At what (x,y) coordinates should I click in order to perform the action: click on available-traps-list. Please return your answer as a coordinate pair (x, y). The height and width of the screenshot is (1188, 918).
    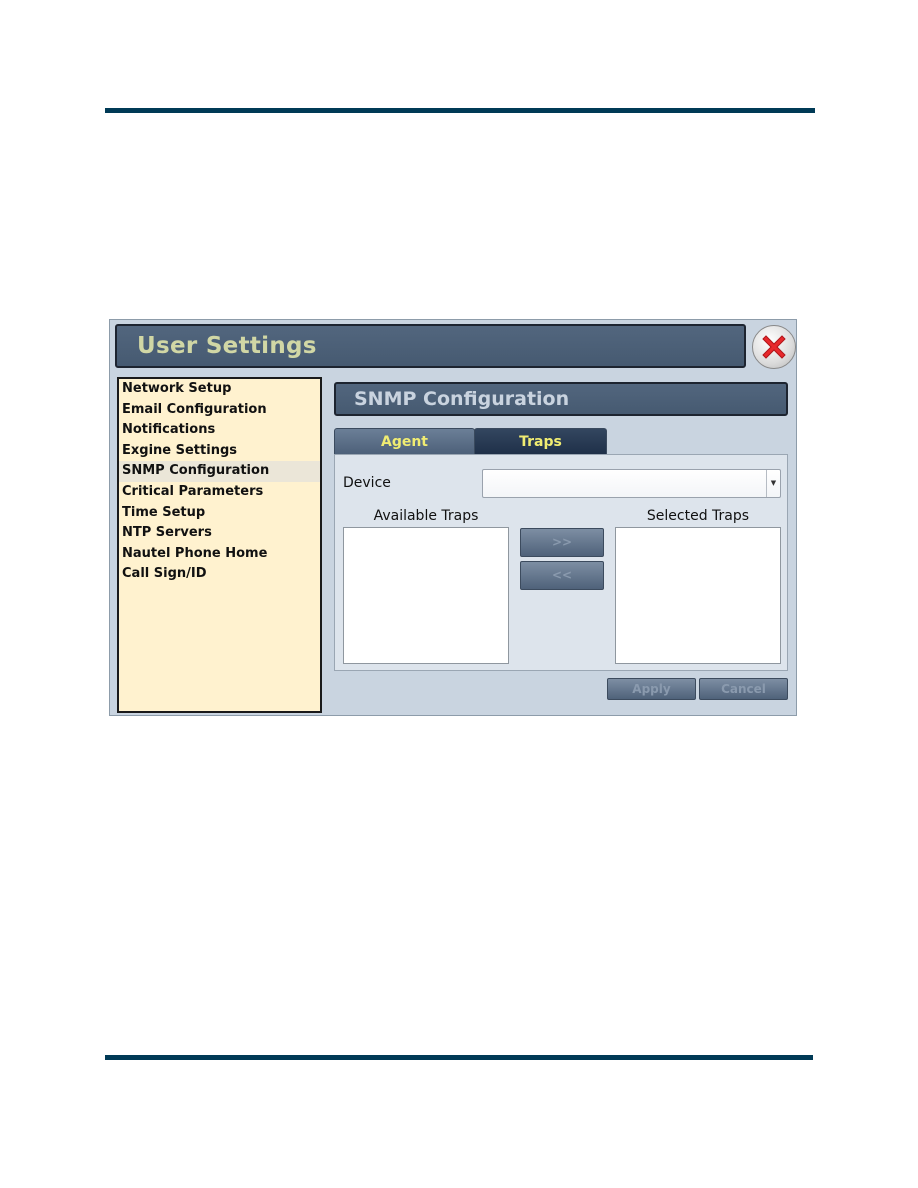
    Looking at the image, I should click on (426, 595).